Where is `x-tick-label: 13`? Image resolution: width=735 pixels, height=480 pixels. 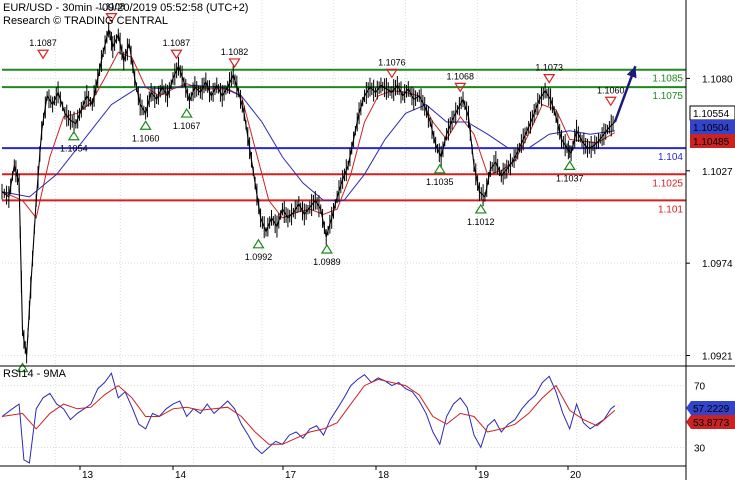 x-tick-label: 13 is located at coordinates (88, 475).